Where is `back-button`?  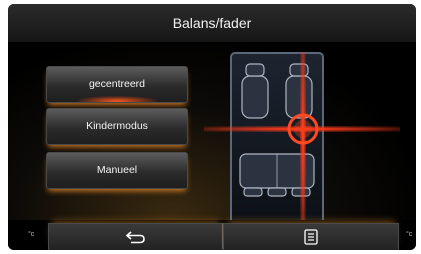 back-button is located at coordinates (136, 236).